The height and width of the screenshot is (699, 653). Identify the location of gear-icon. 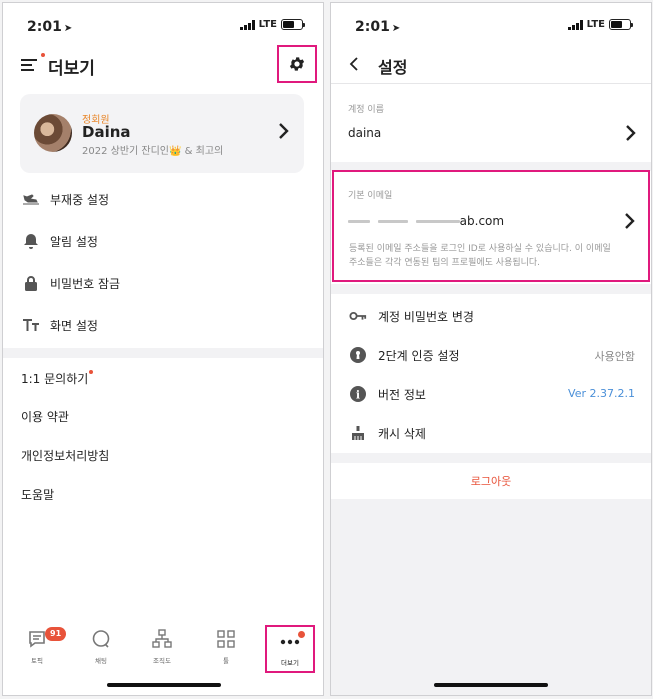
(297, 64).